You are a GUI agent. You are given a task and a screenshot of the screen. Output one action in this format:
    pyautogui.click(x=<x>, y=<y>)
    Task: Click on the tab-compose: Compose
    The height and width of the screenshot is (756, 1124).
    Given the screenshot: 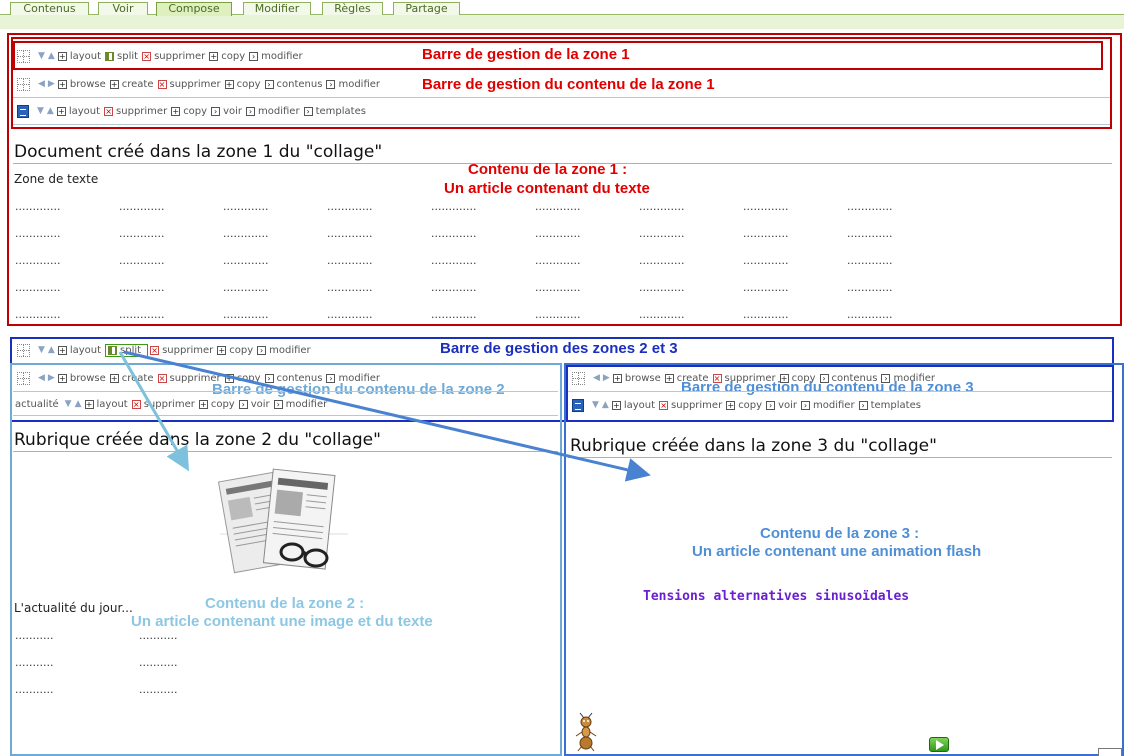 What is the action you would take?
    pyautogui.click(x=194, y=9)
    